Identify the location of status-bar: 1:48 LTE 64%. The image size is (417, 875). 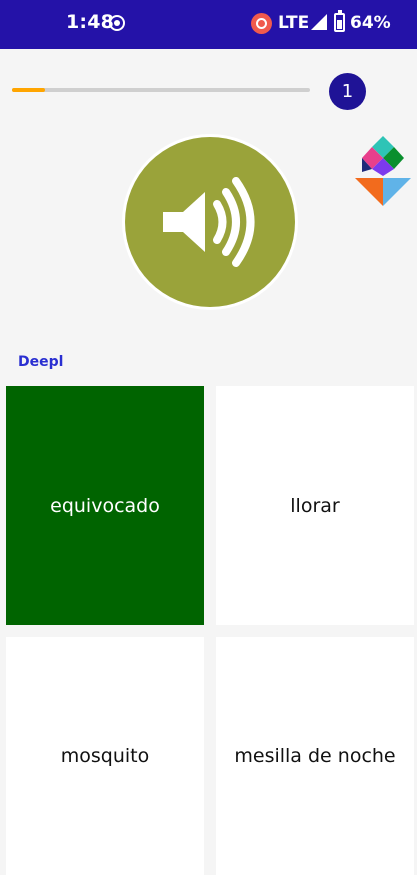
(208, 24).